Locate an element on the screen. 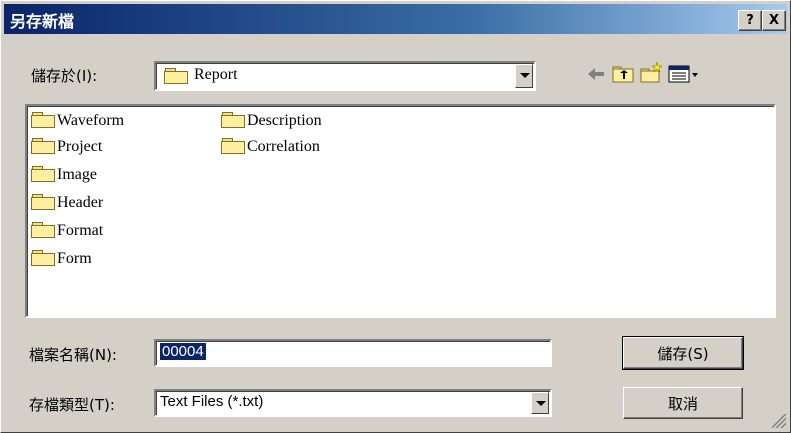  list-item: Description is located at coordinates (271, 121).